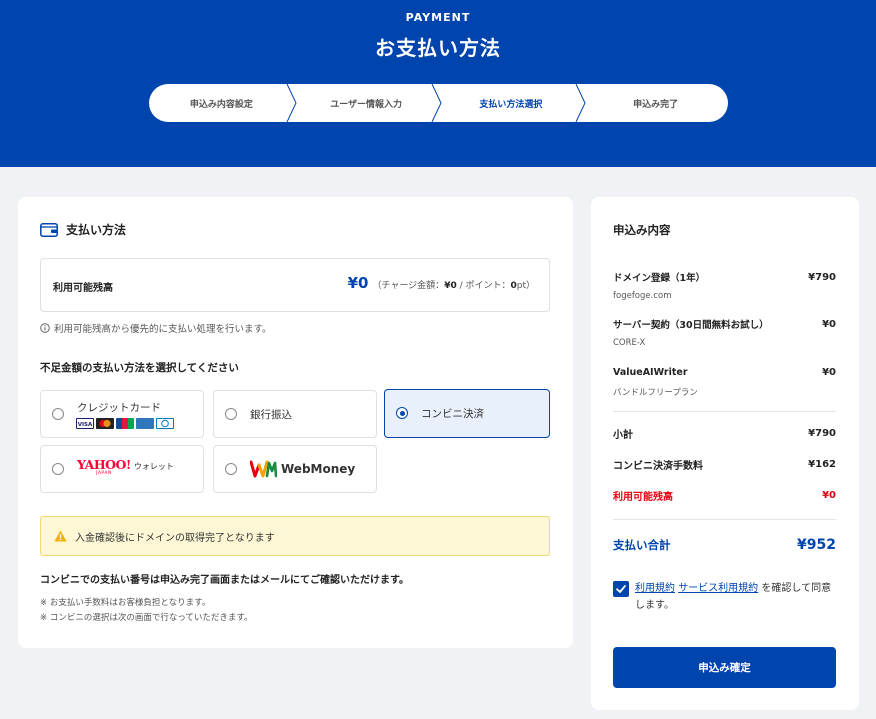 The width and height of the screenshot is (876, 719). I want to click on yahoo-wallet-suffix: ウォレット, so click(153, 466).